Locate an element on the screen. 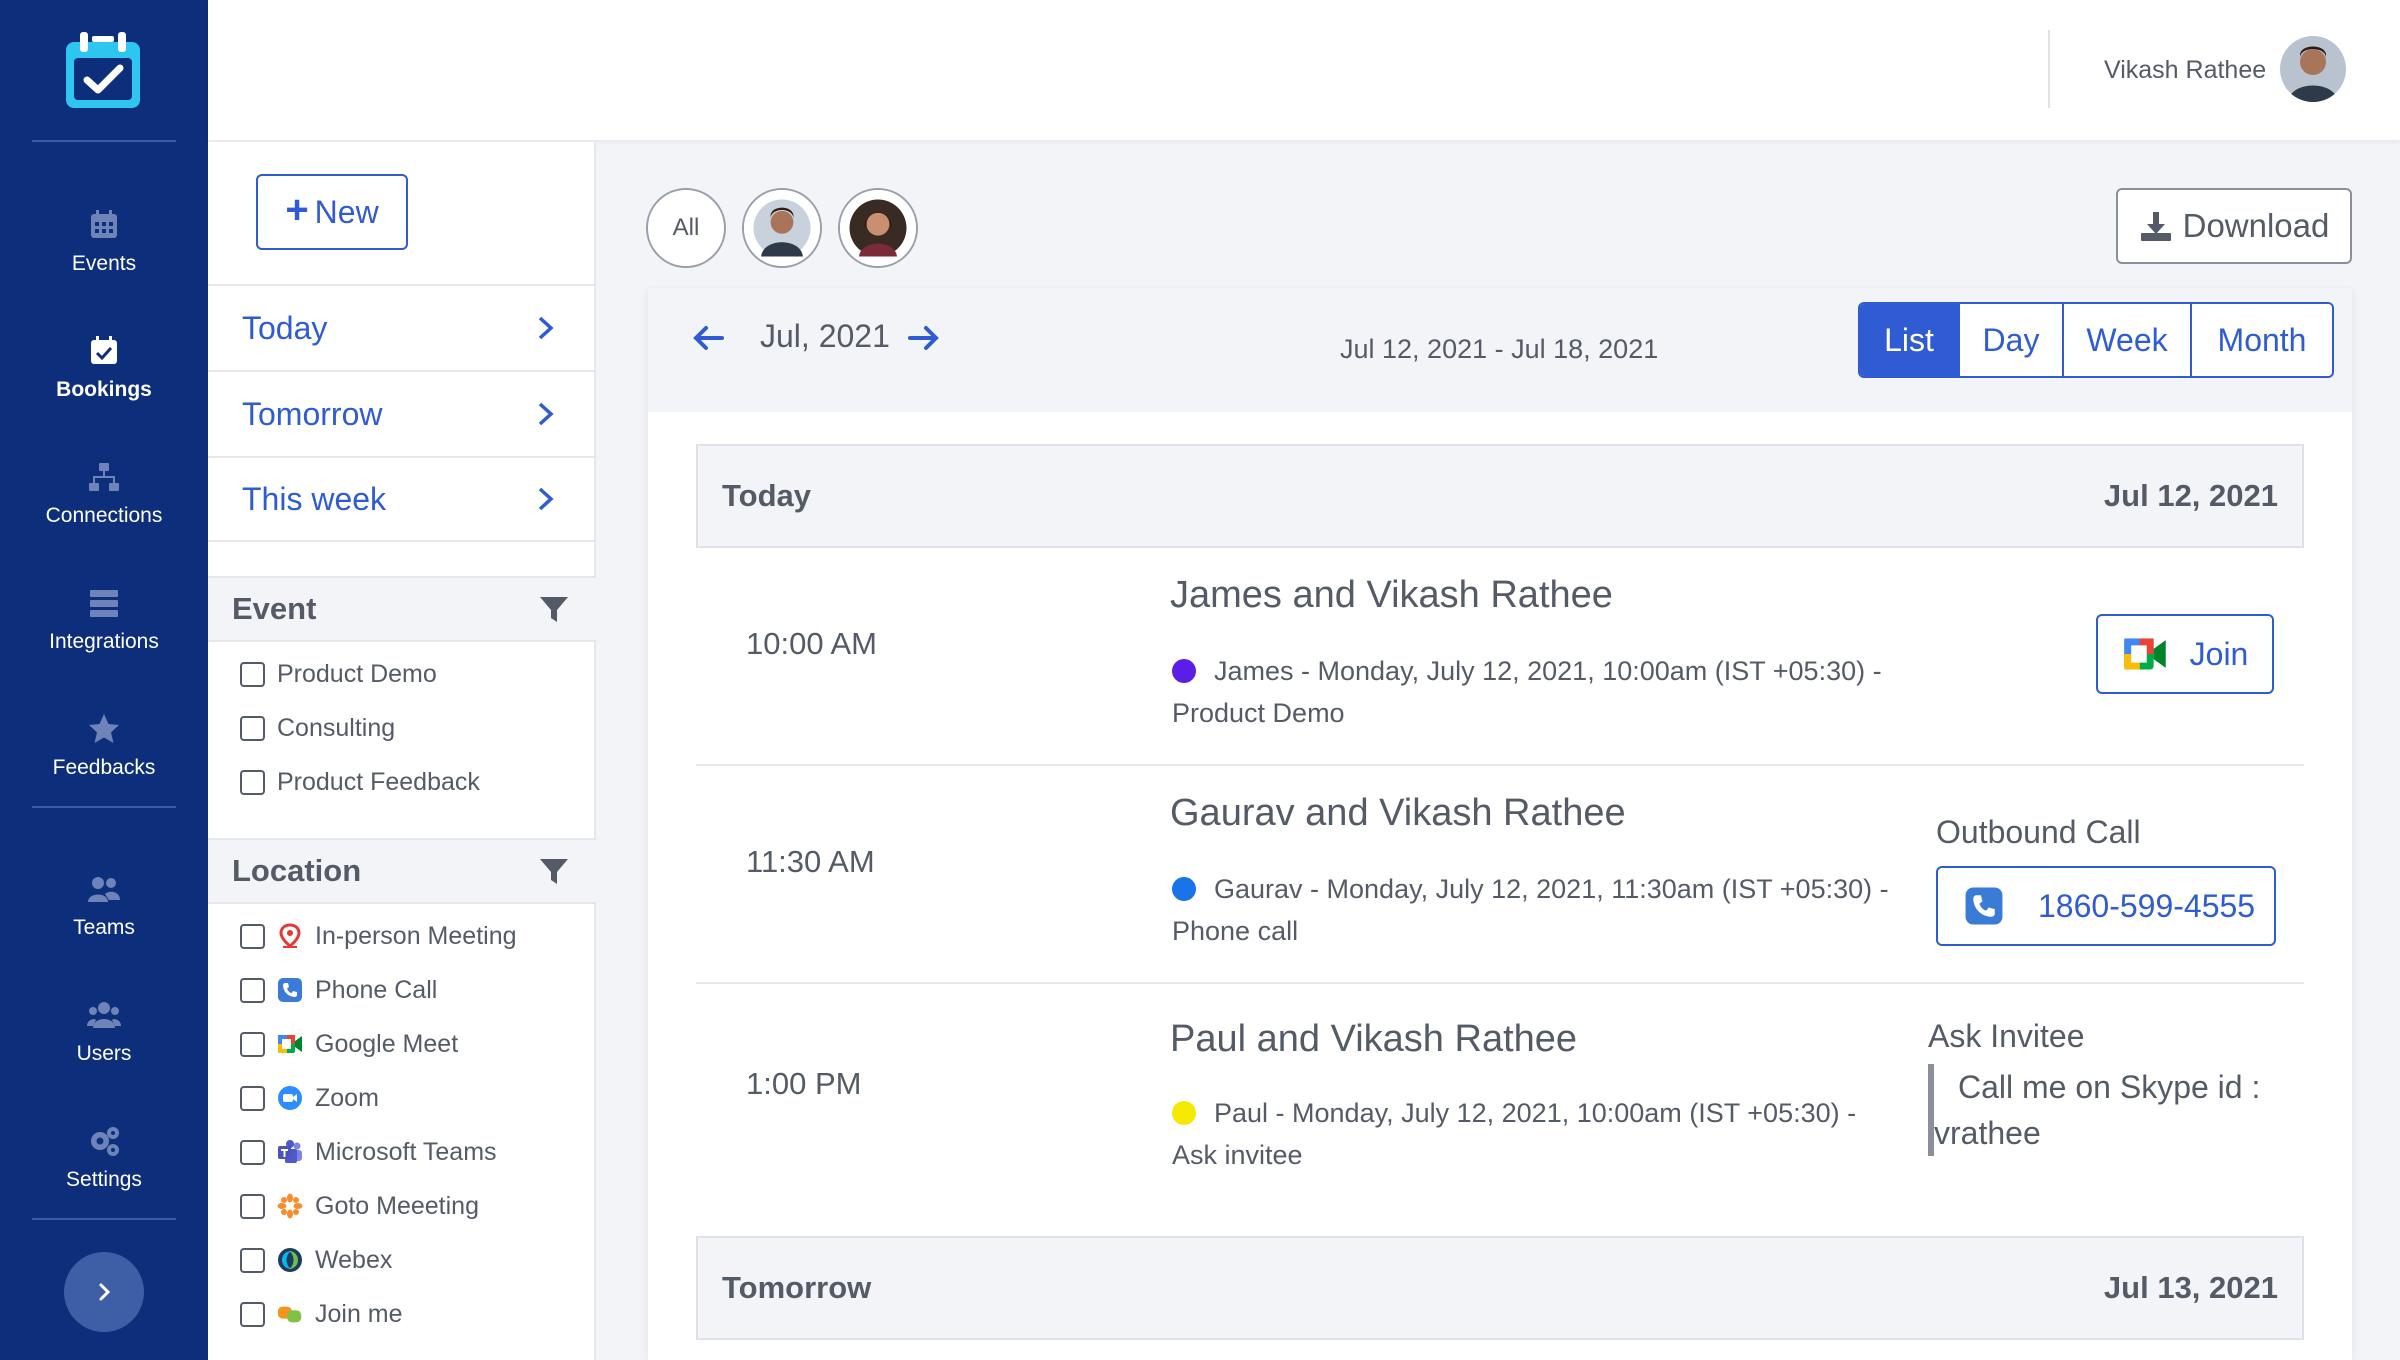 The image size is (2400, 1360). nav-label: Bookings is located at coordinates (104, 389).